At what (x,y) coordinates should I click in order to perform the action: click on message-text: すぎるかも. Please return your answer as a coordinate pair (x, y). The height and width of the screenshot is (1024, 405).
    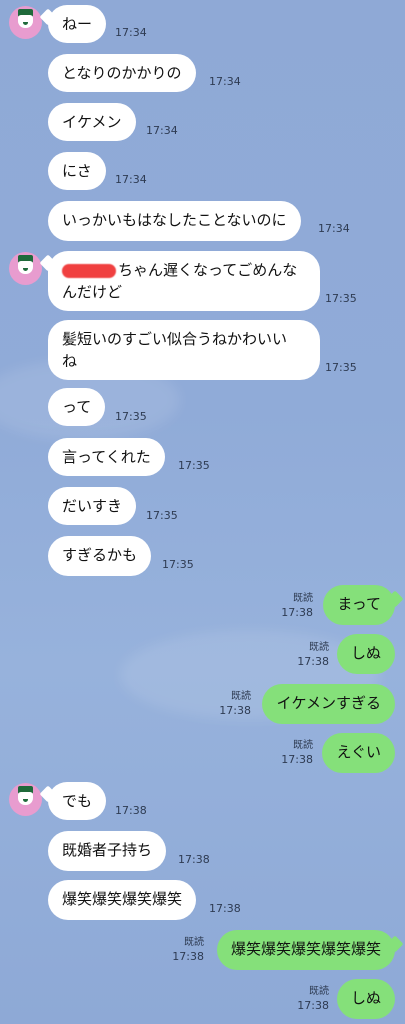
    Looking at the image, I should click on (100, 555).